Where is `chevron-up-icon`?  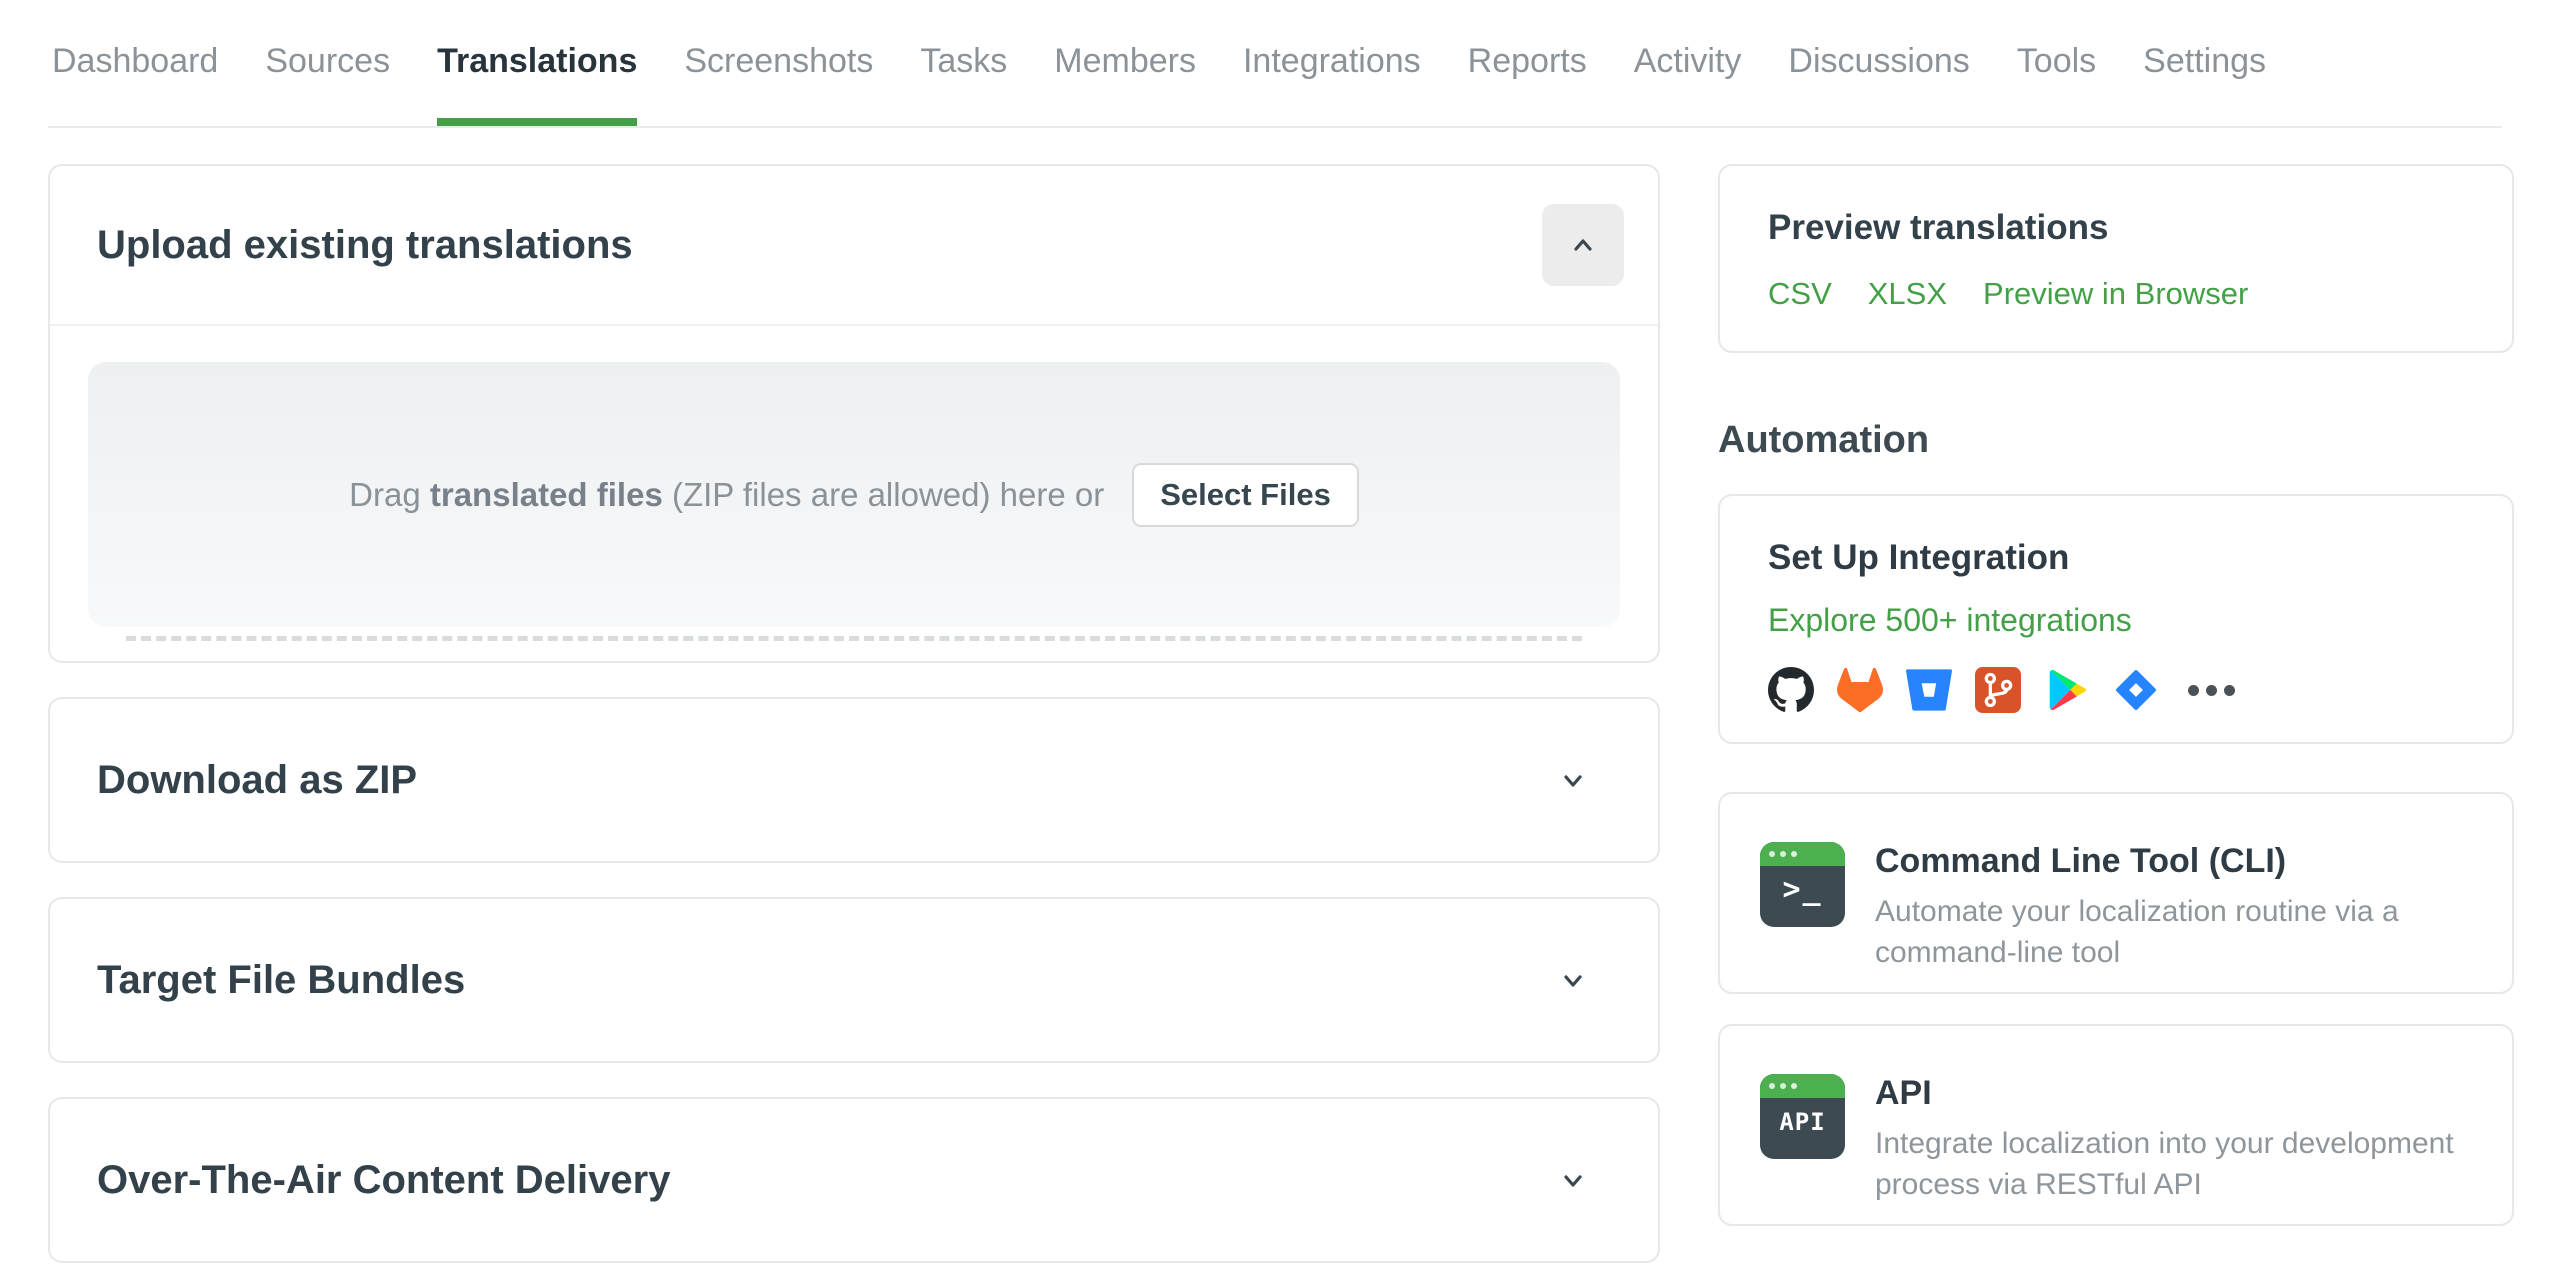
chevron-up-icon is located at coordinates (1583, 245).